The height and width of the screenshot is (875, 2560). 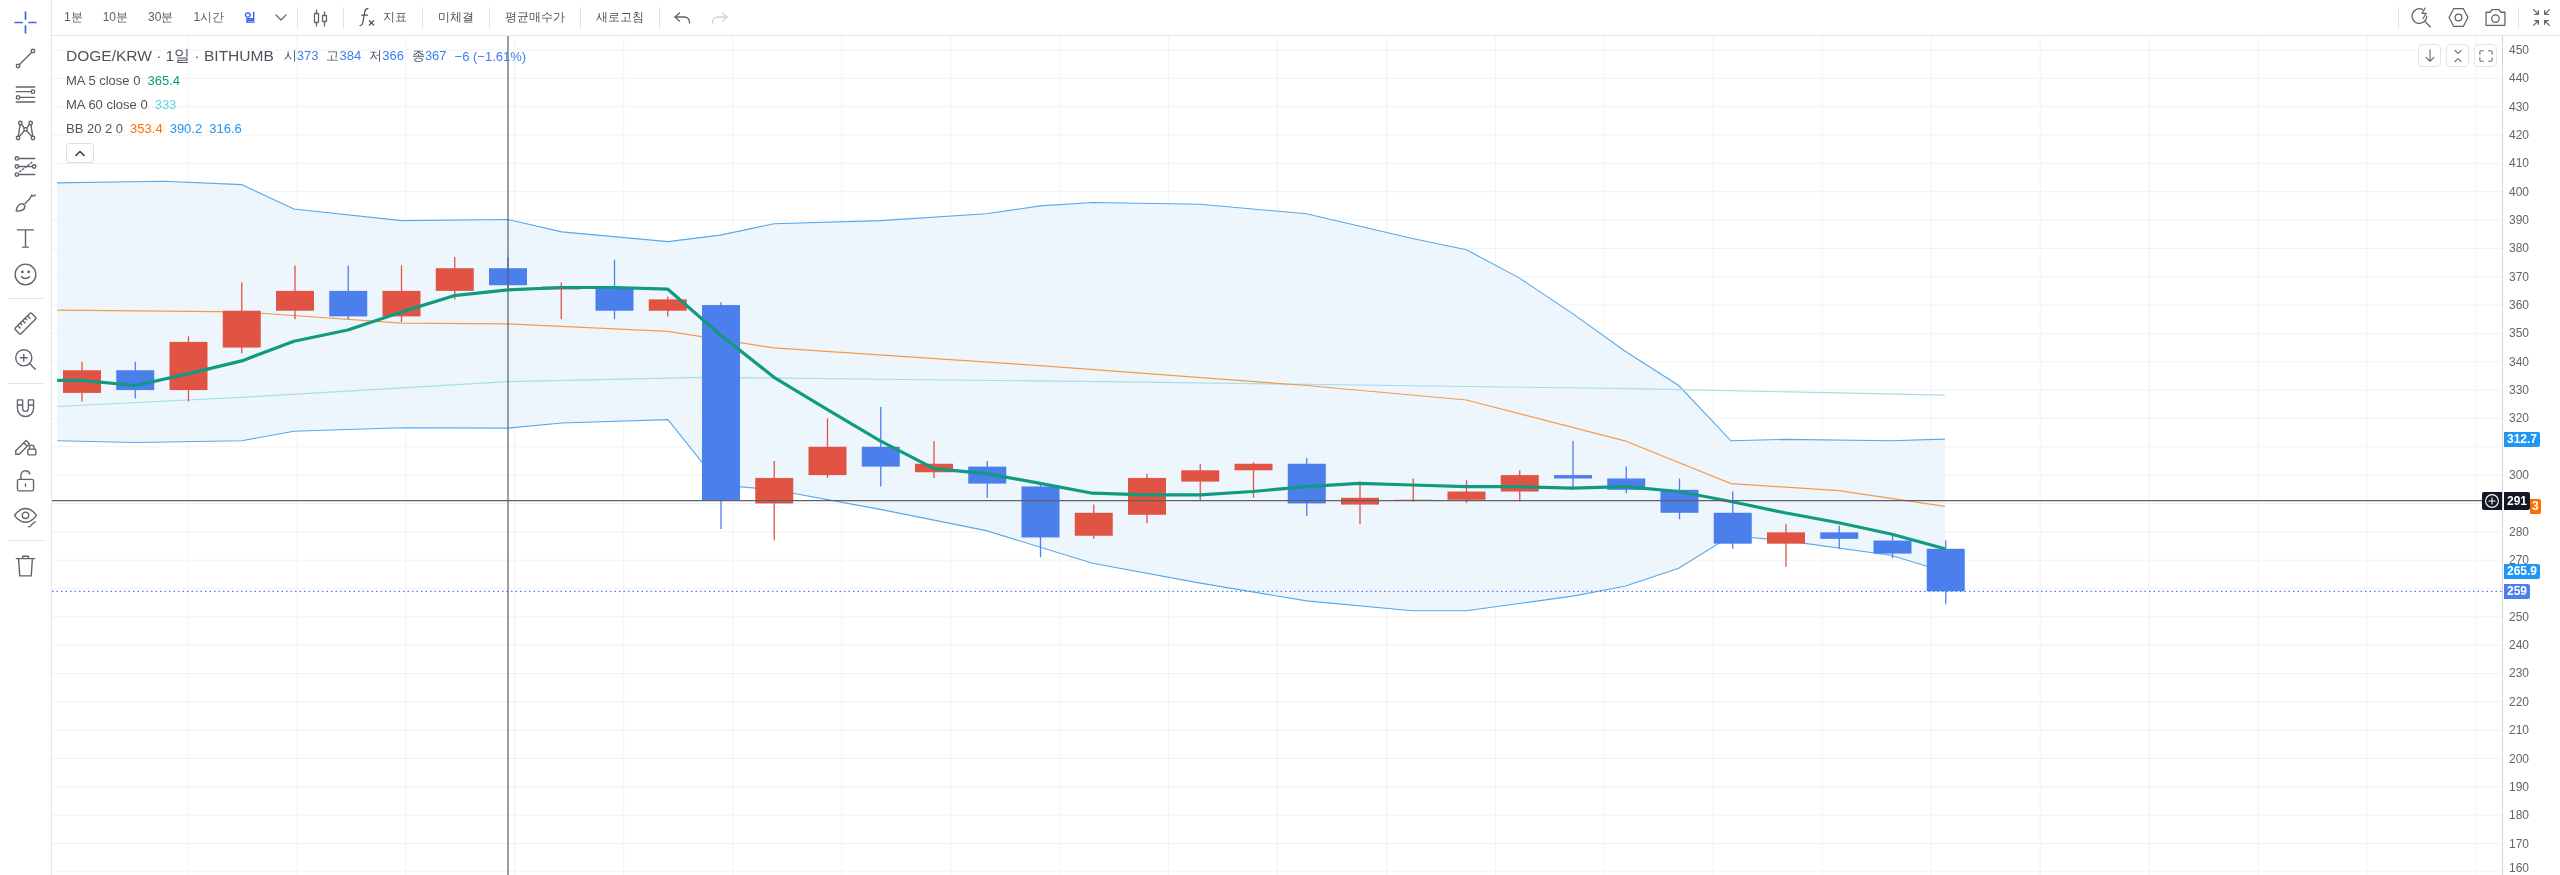 What do you see at coordinates (2522, 439) in the screenshot?
I see `price-tag: 312.7` at bounding box center [2522, 439].